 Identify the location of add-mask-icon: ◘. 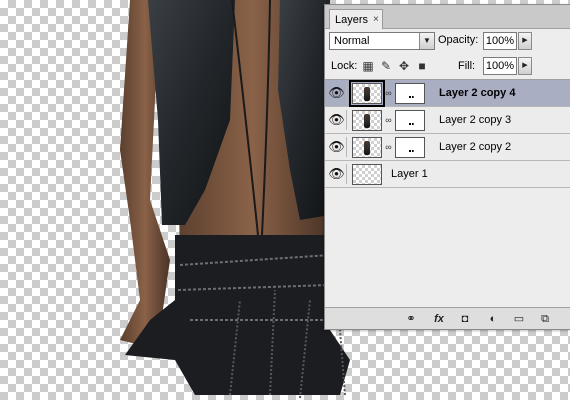
(465, 319).